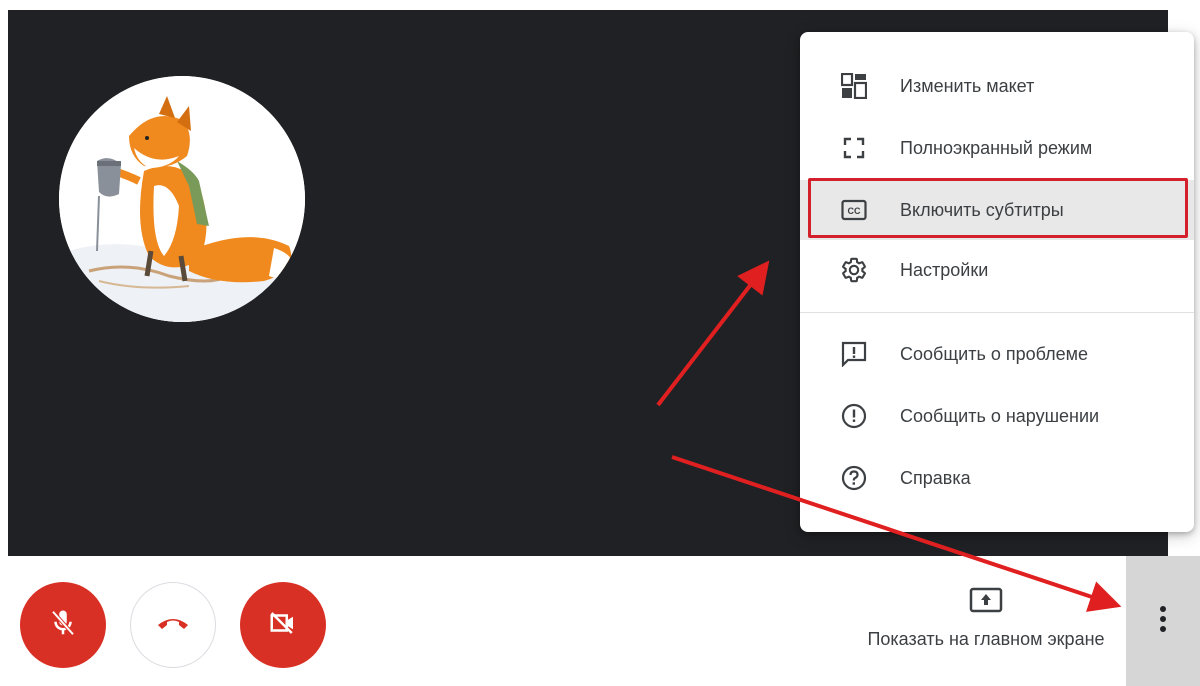  I want to click on present-screen-label: Показать на главном экране, so click(986, 639).